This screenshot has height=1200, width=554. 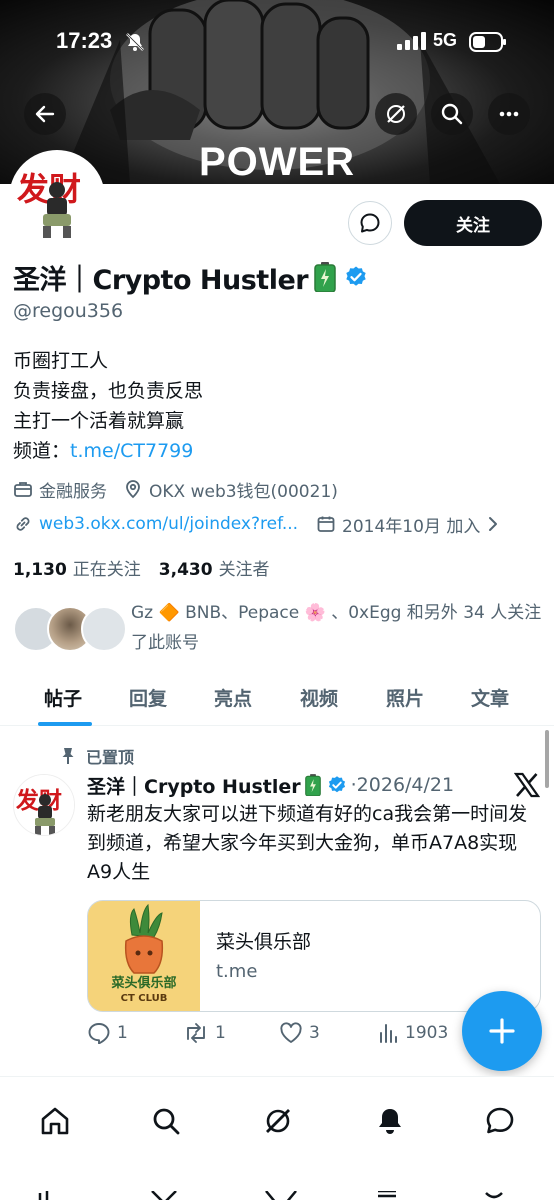 I want to click on following-link: 1,130 正在关注, so click(x=77, y=567).